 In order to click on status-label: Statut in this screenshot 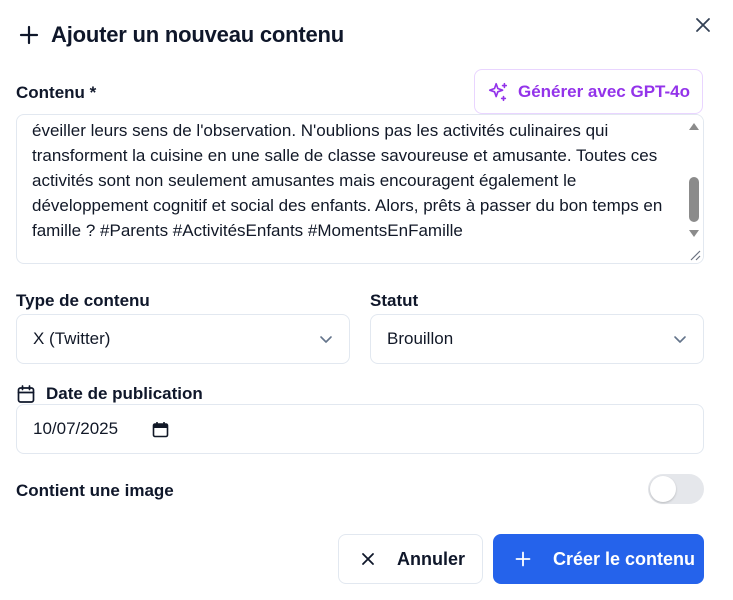, I will do `click(394, 300)`.